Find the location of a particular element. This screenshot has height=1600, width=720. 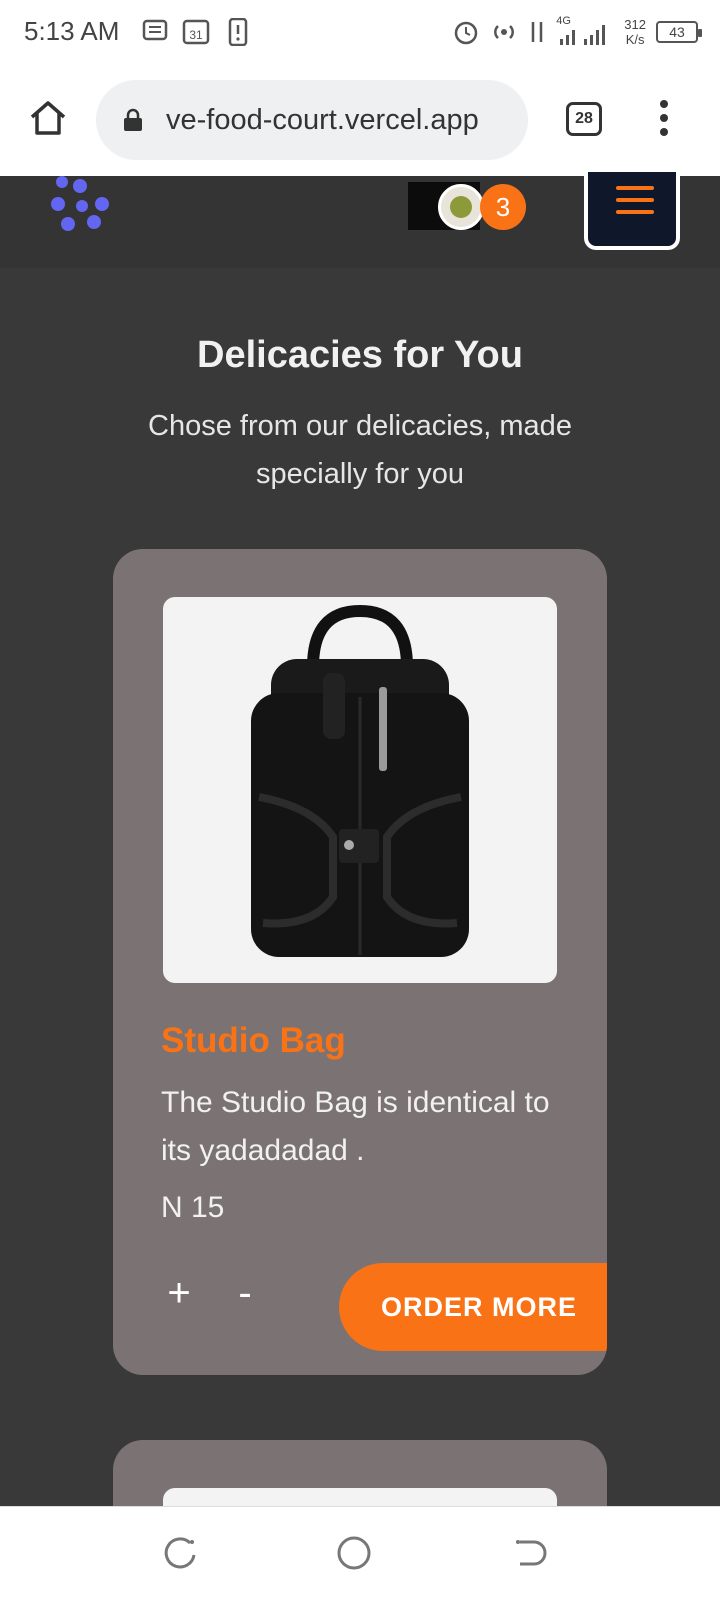

net-speed-value: 312 is located at coordinates (635, 24).